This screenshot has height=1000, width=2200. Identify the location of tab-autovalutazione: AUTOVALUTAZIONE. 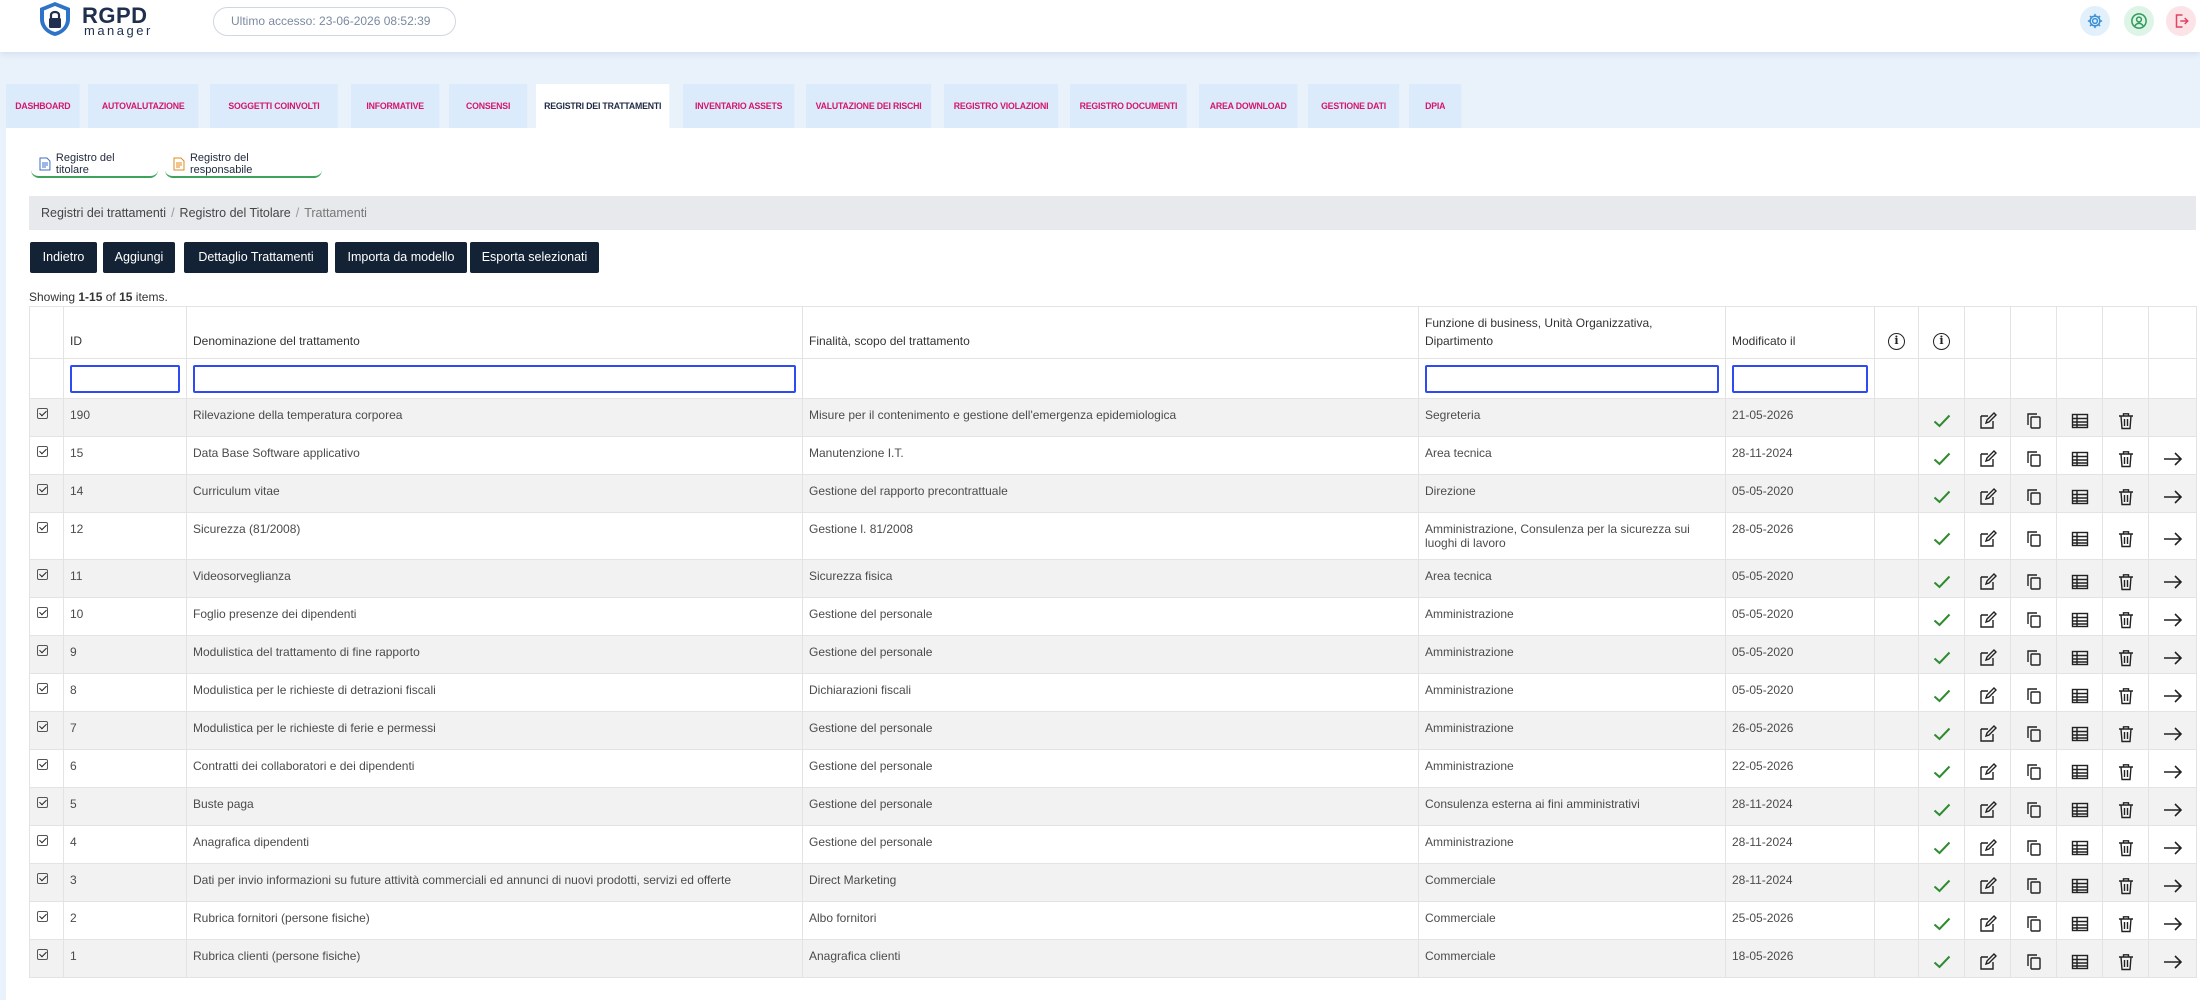
(143, 106).